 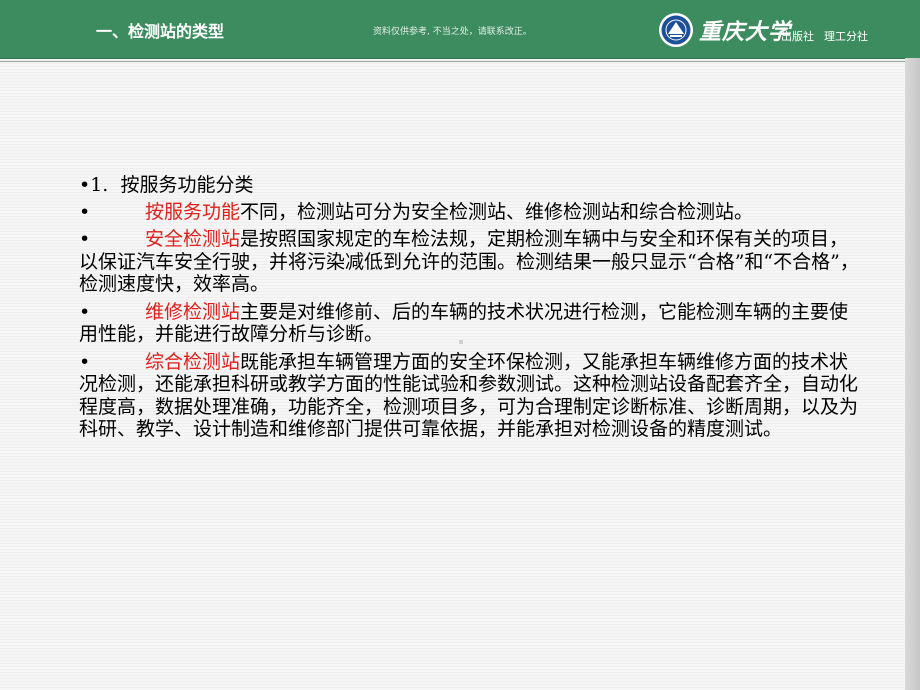 What do you see at coordinates (745, 32) in the screenshot?
I see `university-logo-text: 重庆大学` at bounding box center [745, 32].